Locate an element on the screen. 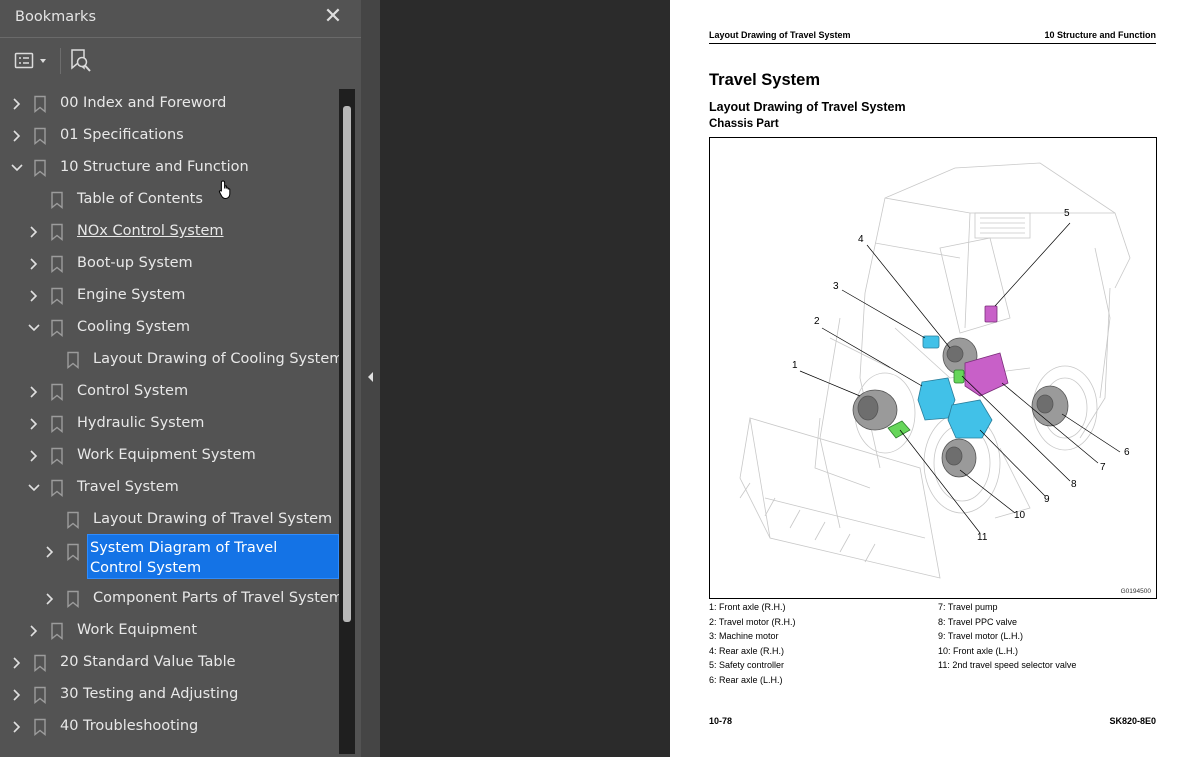 The height and width of the screenshot is (757, 1200). bookmark-item: 20 Standard Value Table is located at coordinates (169, 663).